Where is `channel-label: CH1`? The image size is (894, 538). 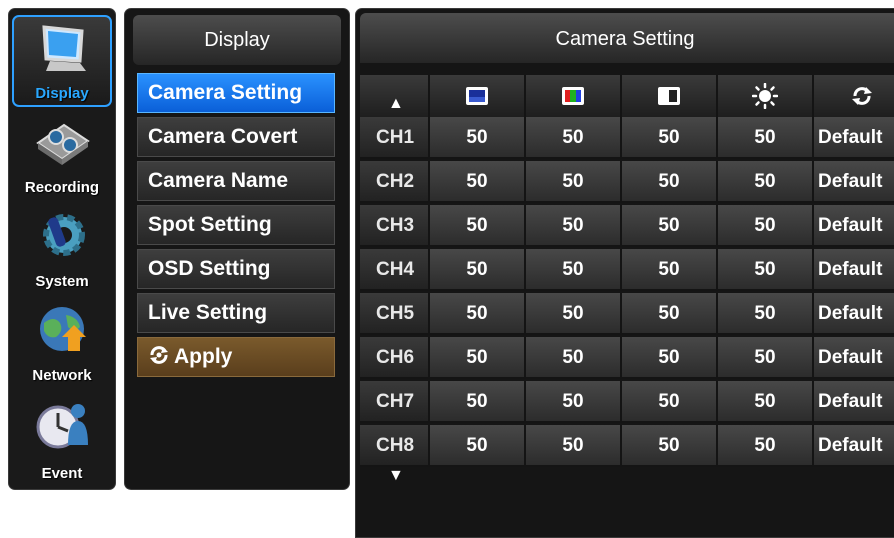
channel-label: CH1 is located at coordinates (395, 138).